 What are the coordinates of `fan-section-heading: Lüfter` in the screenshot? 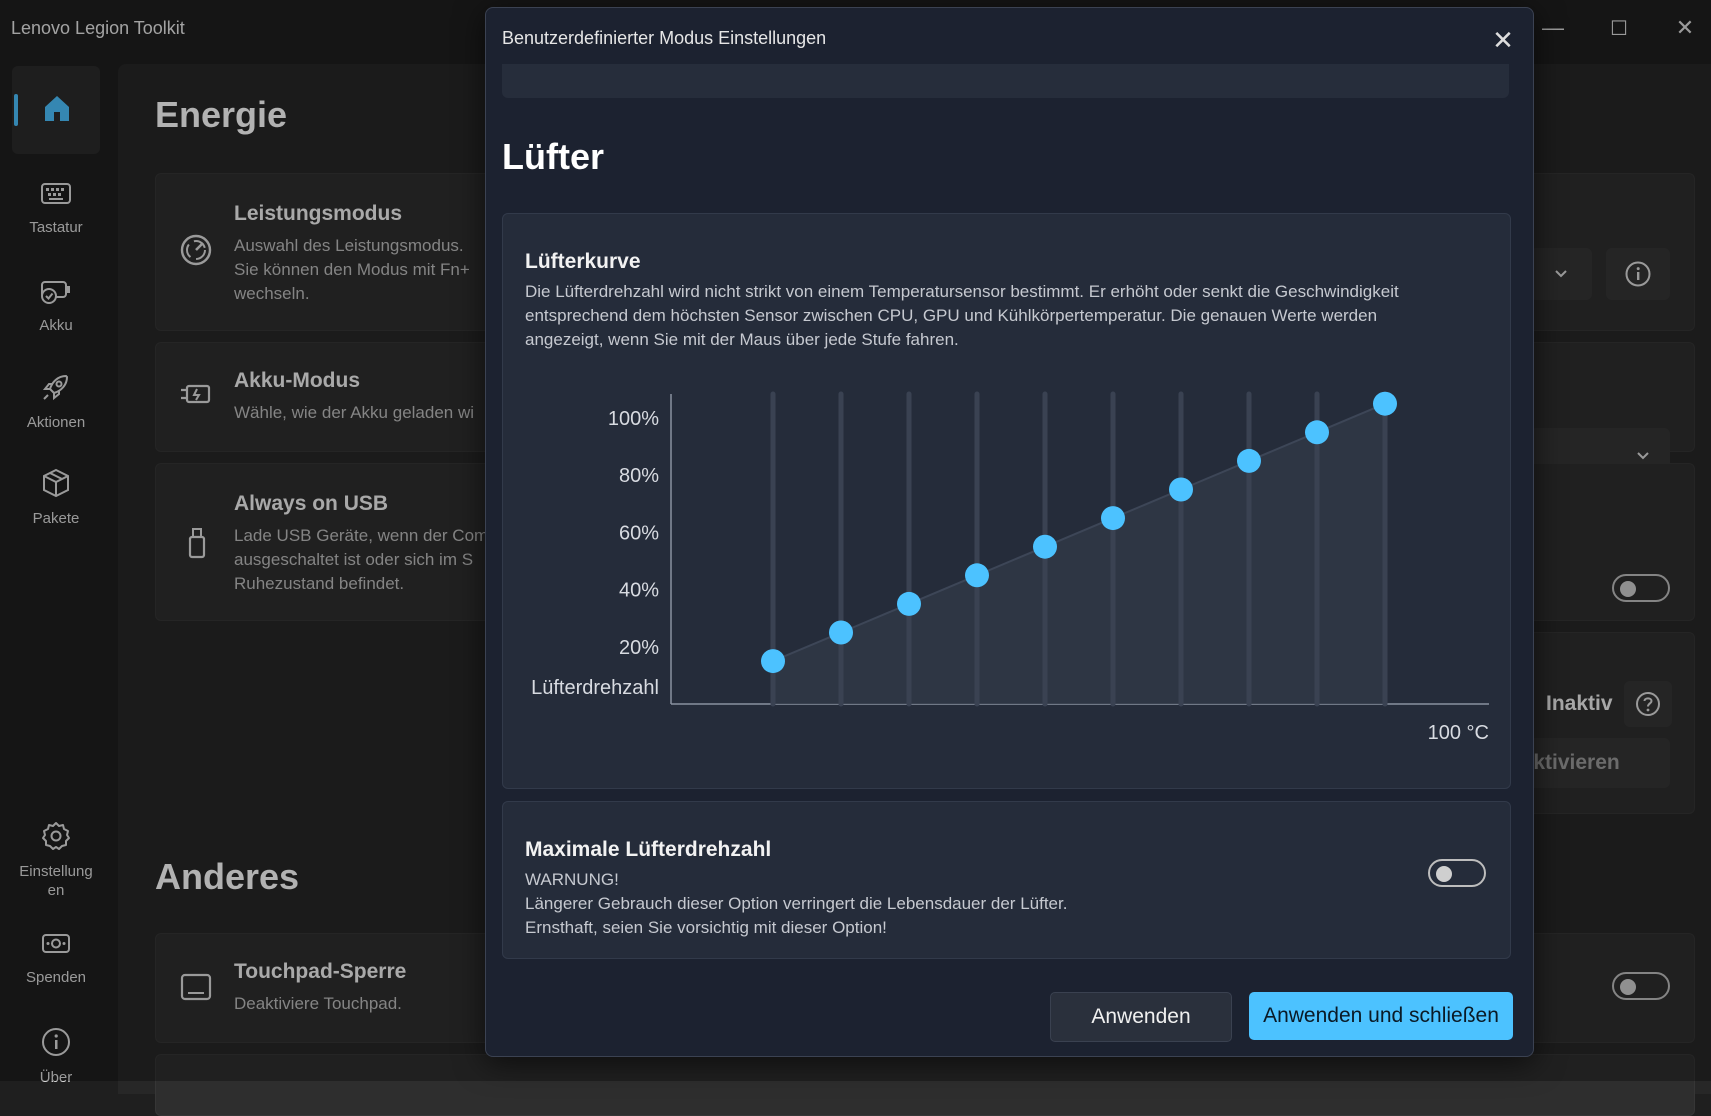 It's located at (553, 156).